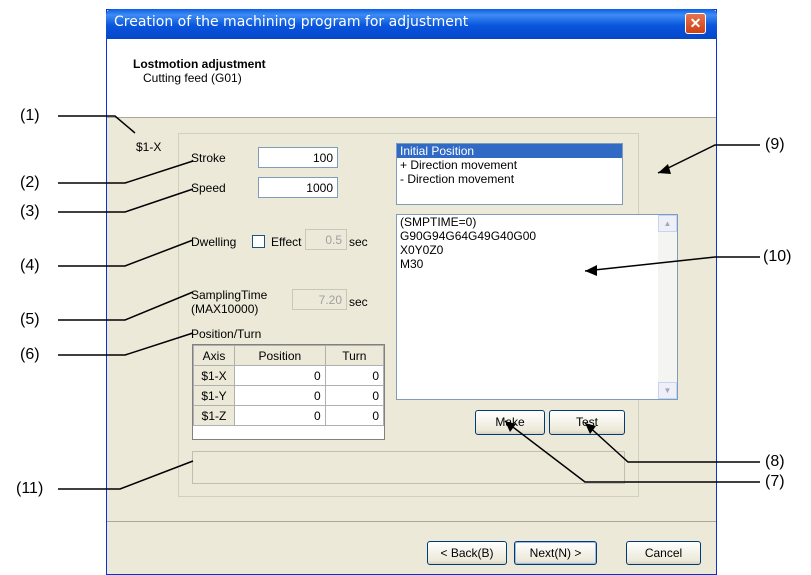 Image resolution: width=811 pixels, height=575 pixels. What do you see at coordinates (777, 256) in the screenshot?
I see `callout-10: (10)` at bounding box center [777, 256].